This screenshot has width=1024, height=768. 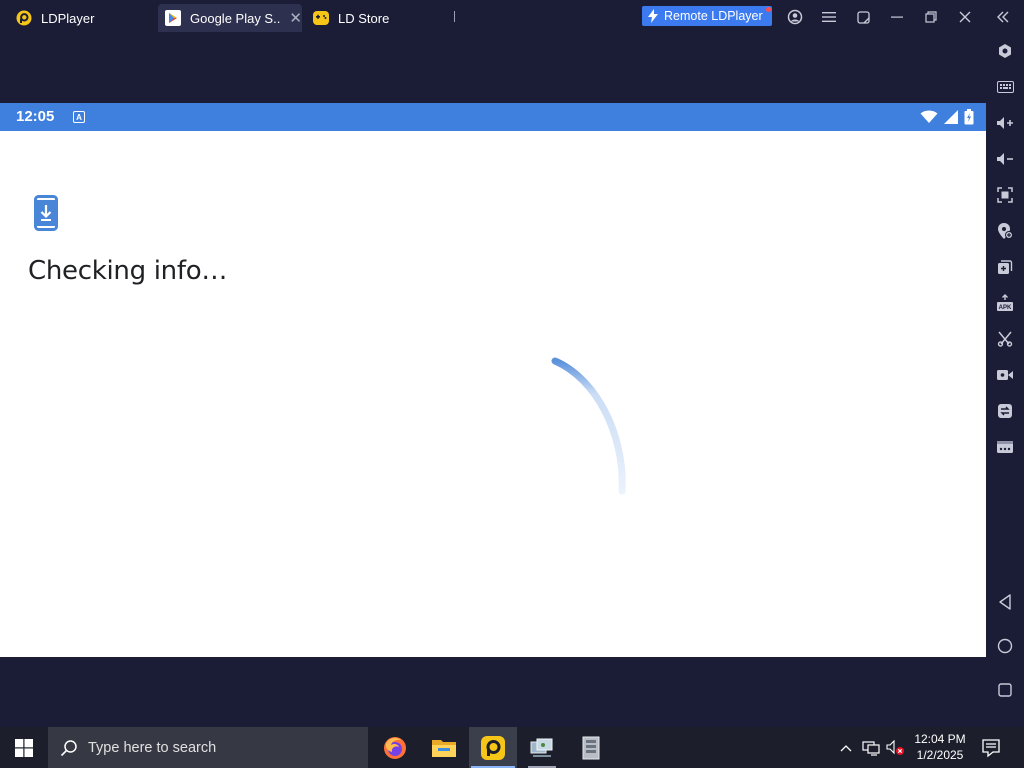 What do you see at coordinates (768, 9) in the screenshot?
I see `notification-dot` at bounding box center [768, 9].